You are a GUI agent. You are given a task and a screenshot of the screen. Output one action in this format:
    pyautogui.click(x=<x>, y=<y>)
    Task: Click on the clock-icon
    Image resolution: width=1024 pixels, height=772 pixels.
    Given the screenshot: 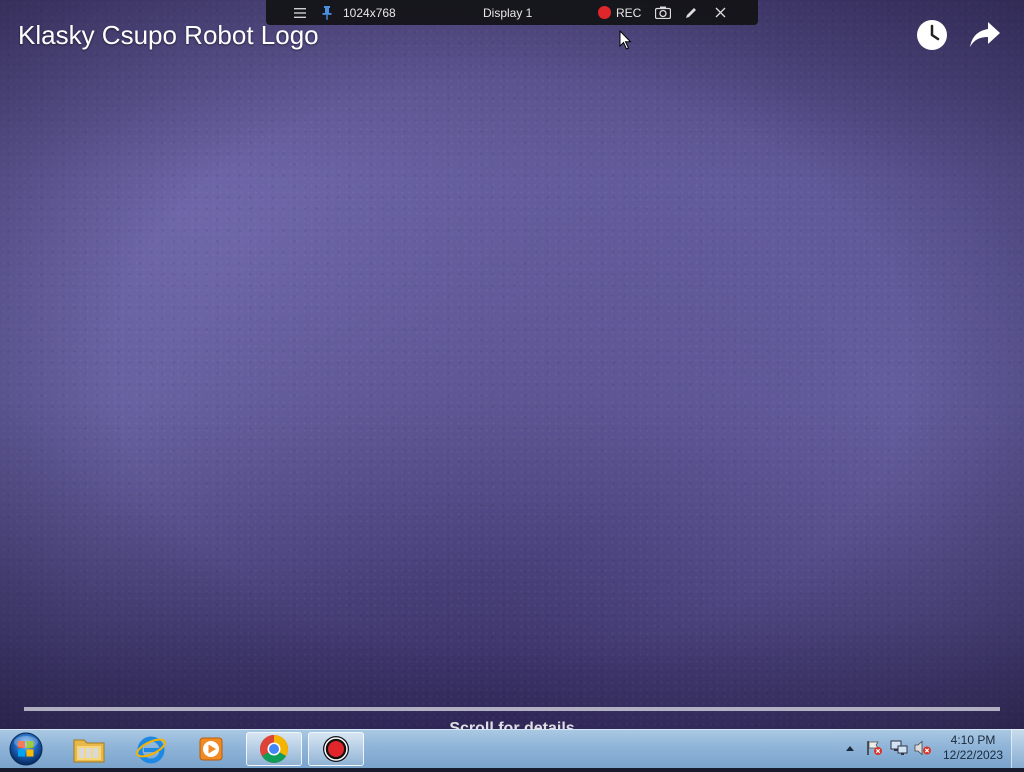 What is the action you would take?
    pyautogui.click(x=932, y=35)
    